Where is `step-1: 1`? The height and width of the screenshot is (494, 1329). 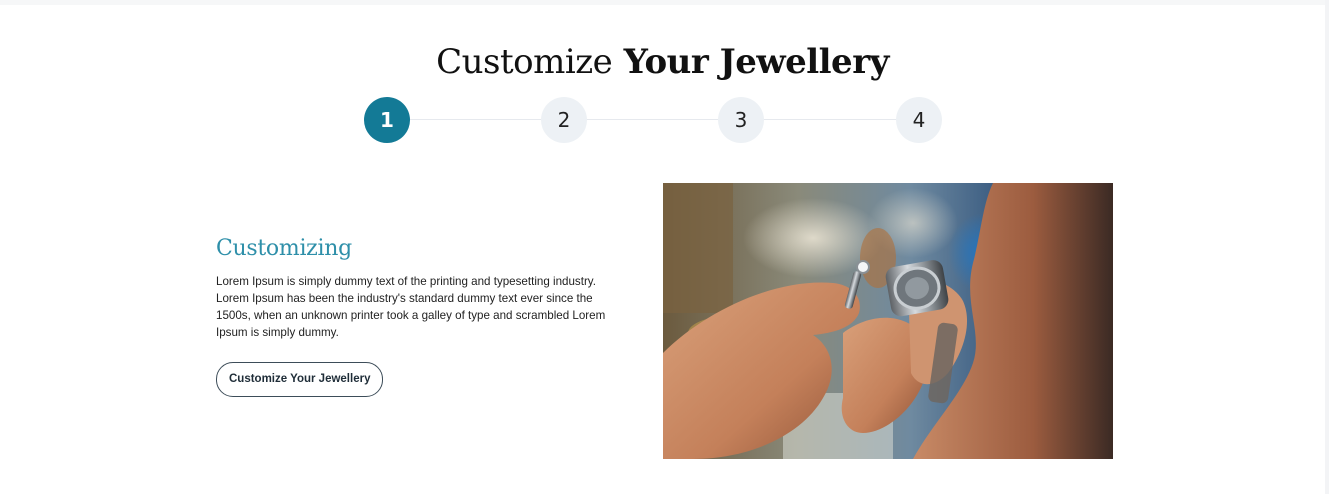 step-1: 1 is located at coordinates (387, 120).